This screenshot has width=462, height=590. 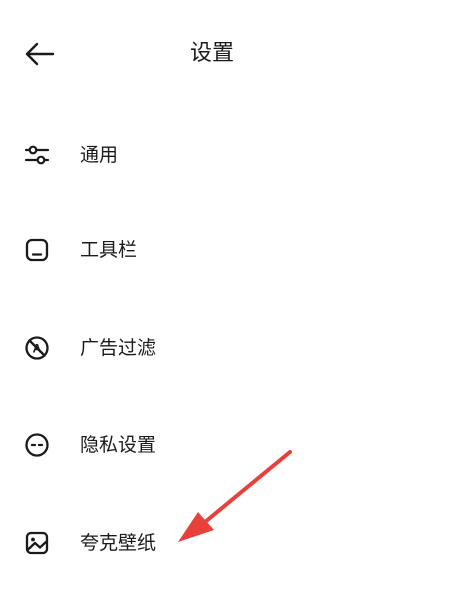 What do you see at coordinates (231, 155) in the screenshot?
I see `menu-item-general: 通用` at bounding box center [231, 155].